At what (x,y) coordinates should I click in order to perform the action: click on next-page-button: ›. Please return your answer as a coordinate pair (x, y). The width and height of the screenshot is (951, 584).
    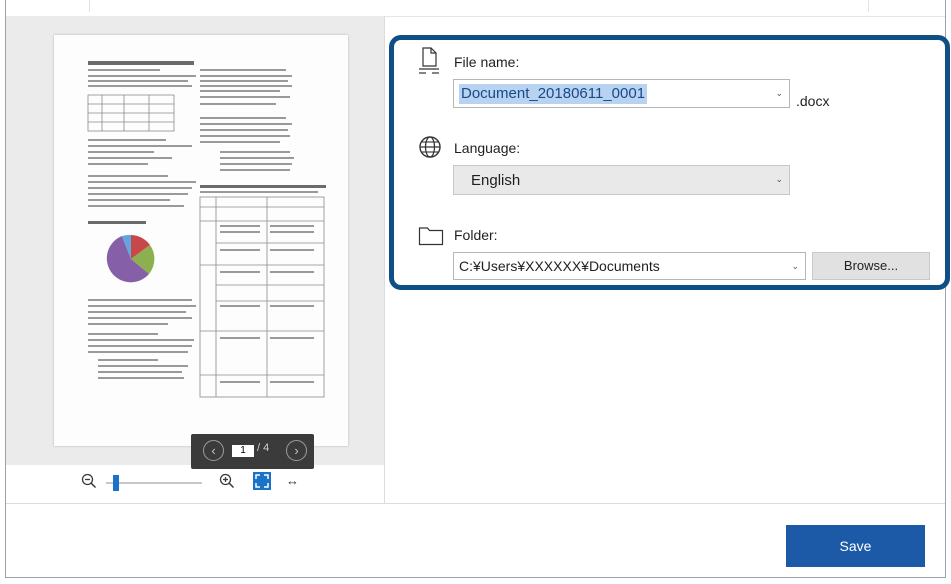
    Looking at the image, I should click on (296, 450).